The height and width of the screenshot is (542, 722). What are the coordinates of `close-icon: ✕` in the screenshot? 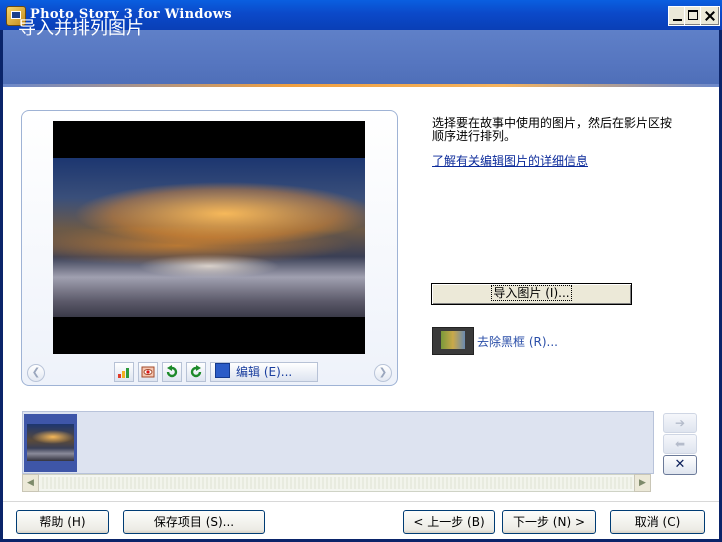 It's located at (680, 464).